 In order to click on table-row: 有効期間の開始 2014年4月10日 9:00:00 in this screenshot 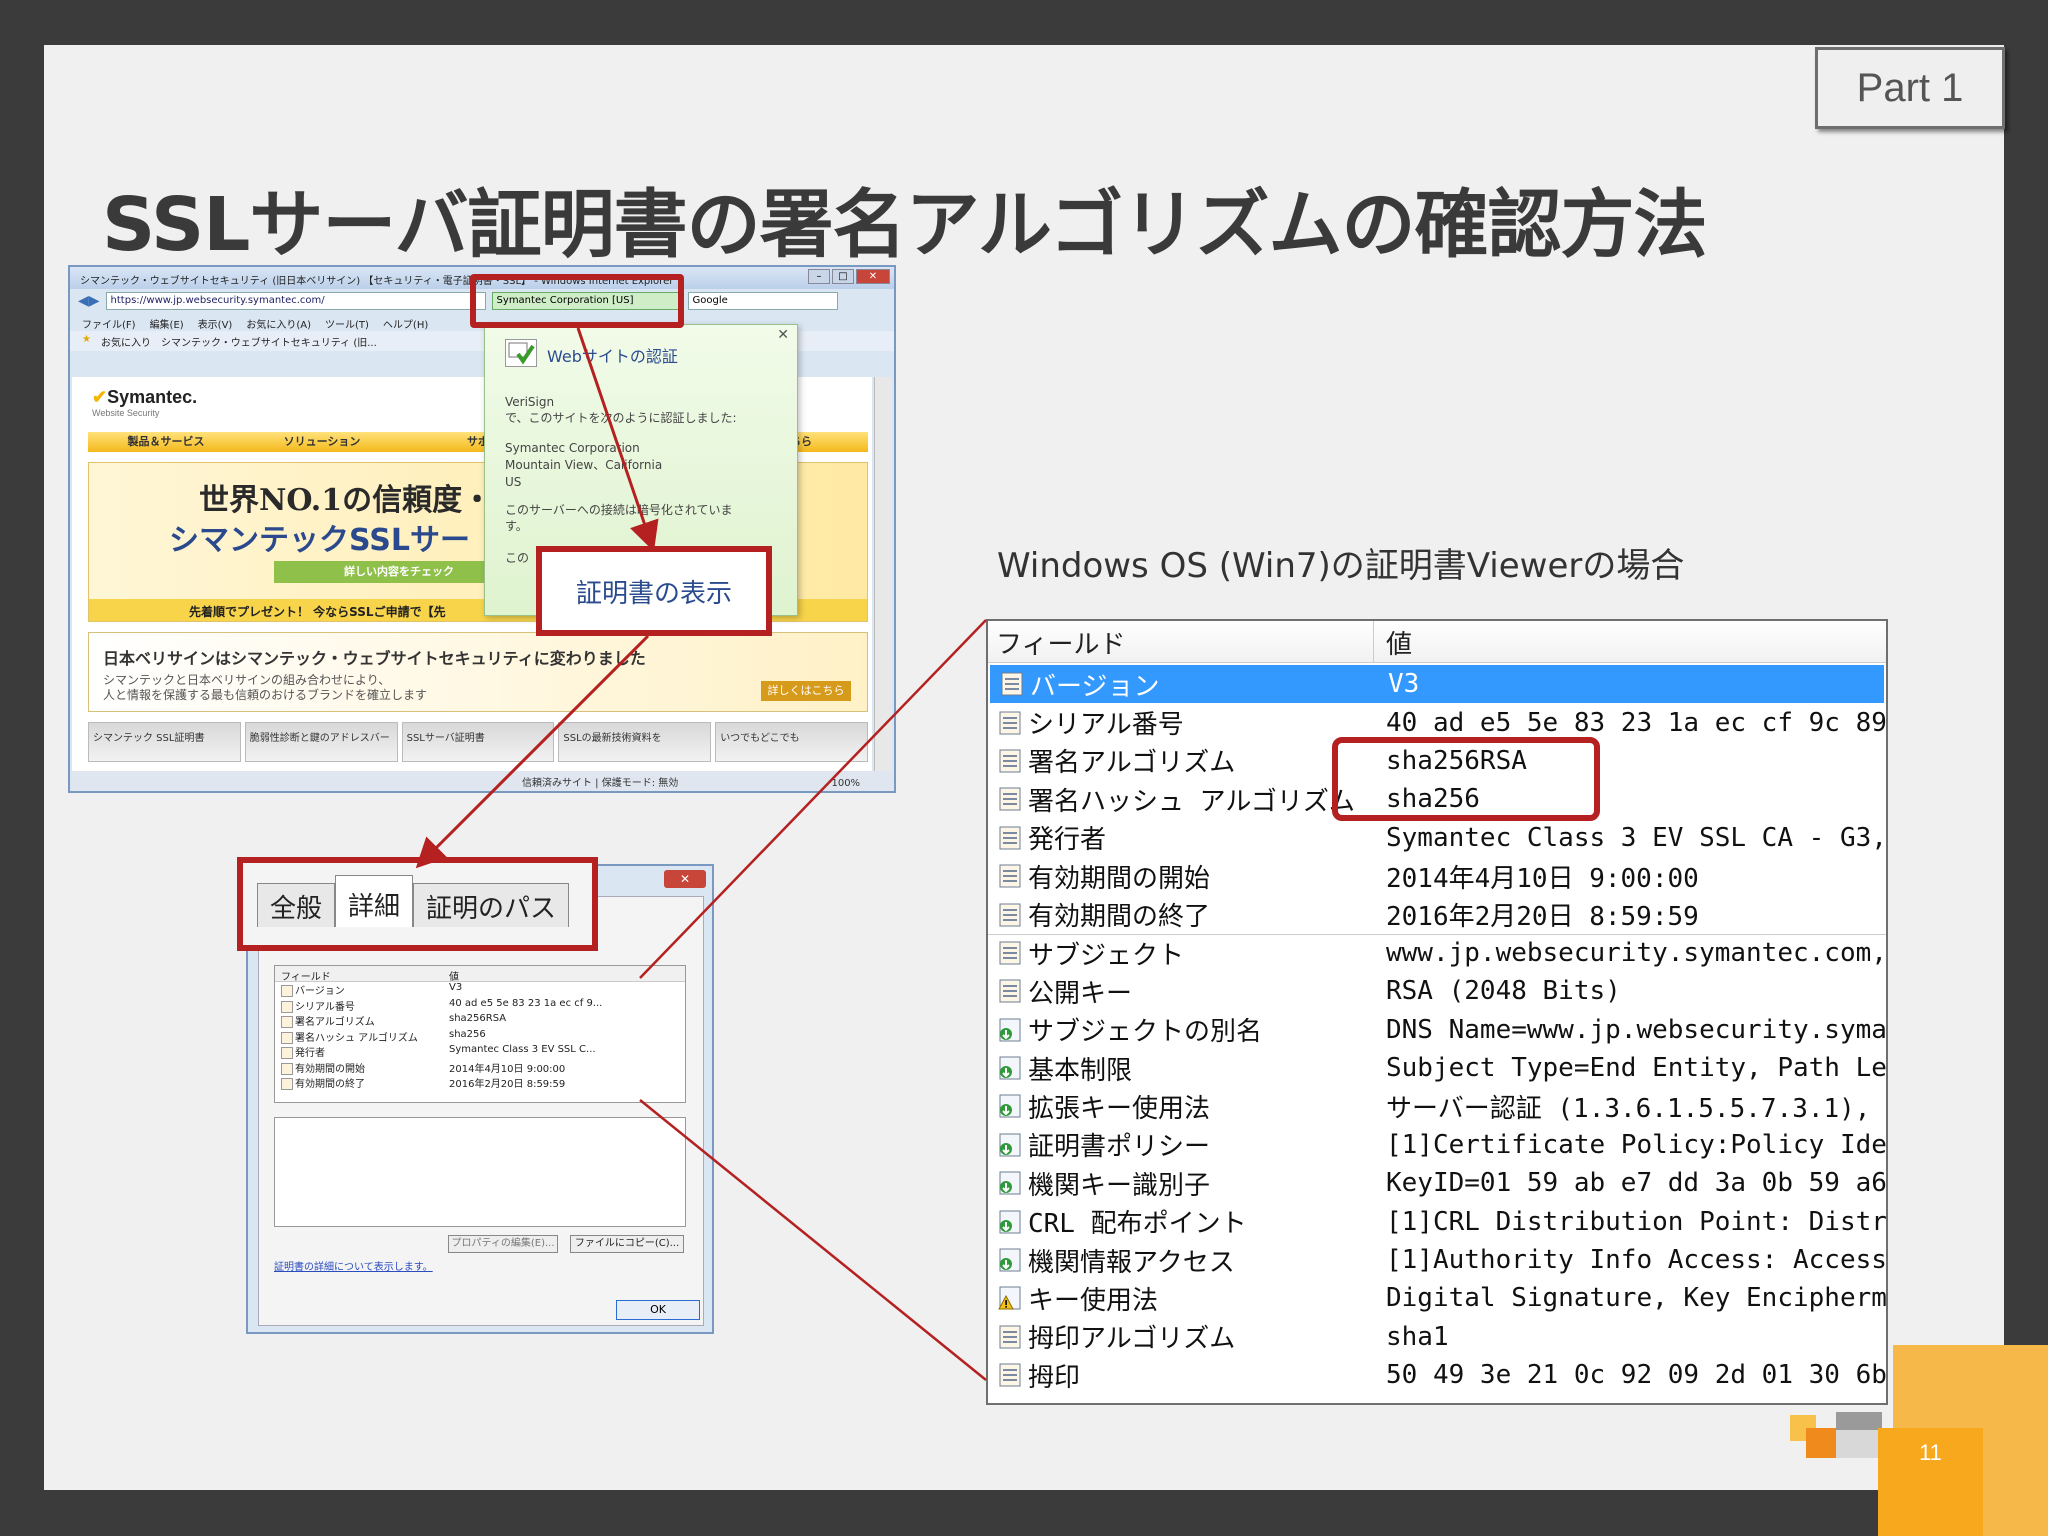, I will do `click(1437, 876)`.